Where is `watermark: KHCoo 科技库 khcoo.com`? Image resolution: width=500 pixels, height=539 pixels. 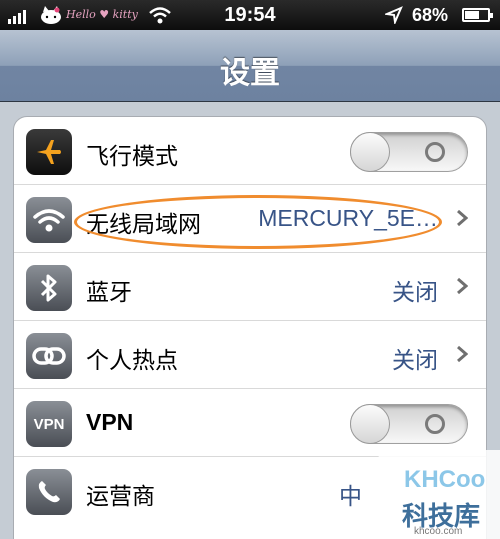
watermark: KHCoo 科技库 khcoo.com is located at coordinates (439, 494).